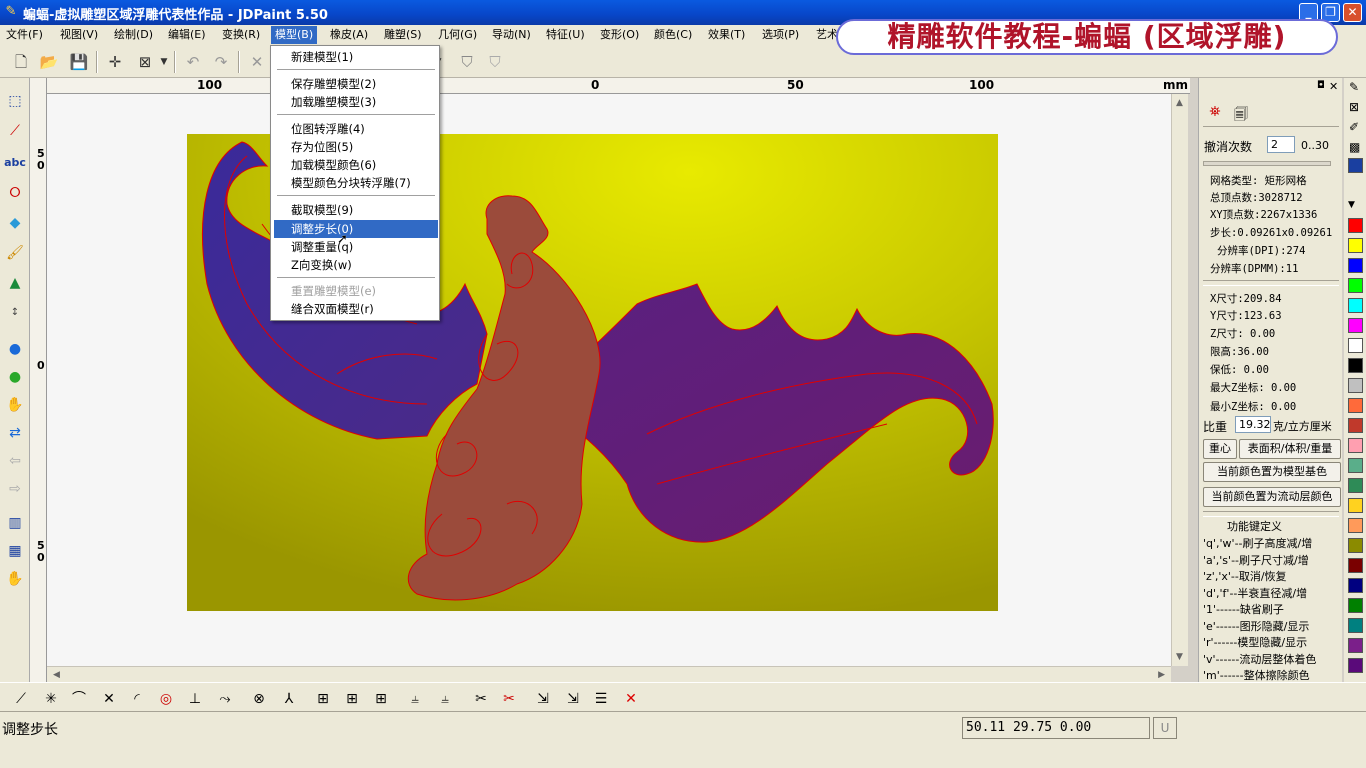 This screenshot has width=1366, height=768. Describe the element at coordinates (356, 147) in the screenshot. I see `menu-item-save-bitmap: 存为位图(5)` at that location.